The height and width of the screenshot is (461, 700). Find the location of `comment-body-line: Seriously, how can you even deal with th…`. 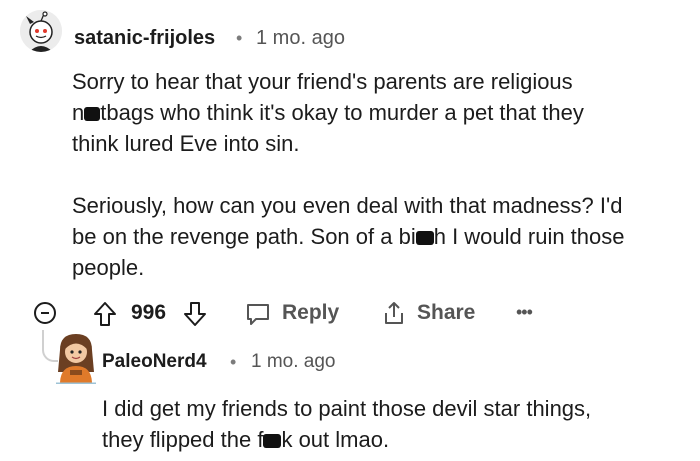

comment-body-line: Seriously, how can you even deal with th… is located at coordinates (347, 205).